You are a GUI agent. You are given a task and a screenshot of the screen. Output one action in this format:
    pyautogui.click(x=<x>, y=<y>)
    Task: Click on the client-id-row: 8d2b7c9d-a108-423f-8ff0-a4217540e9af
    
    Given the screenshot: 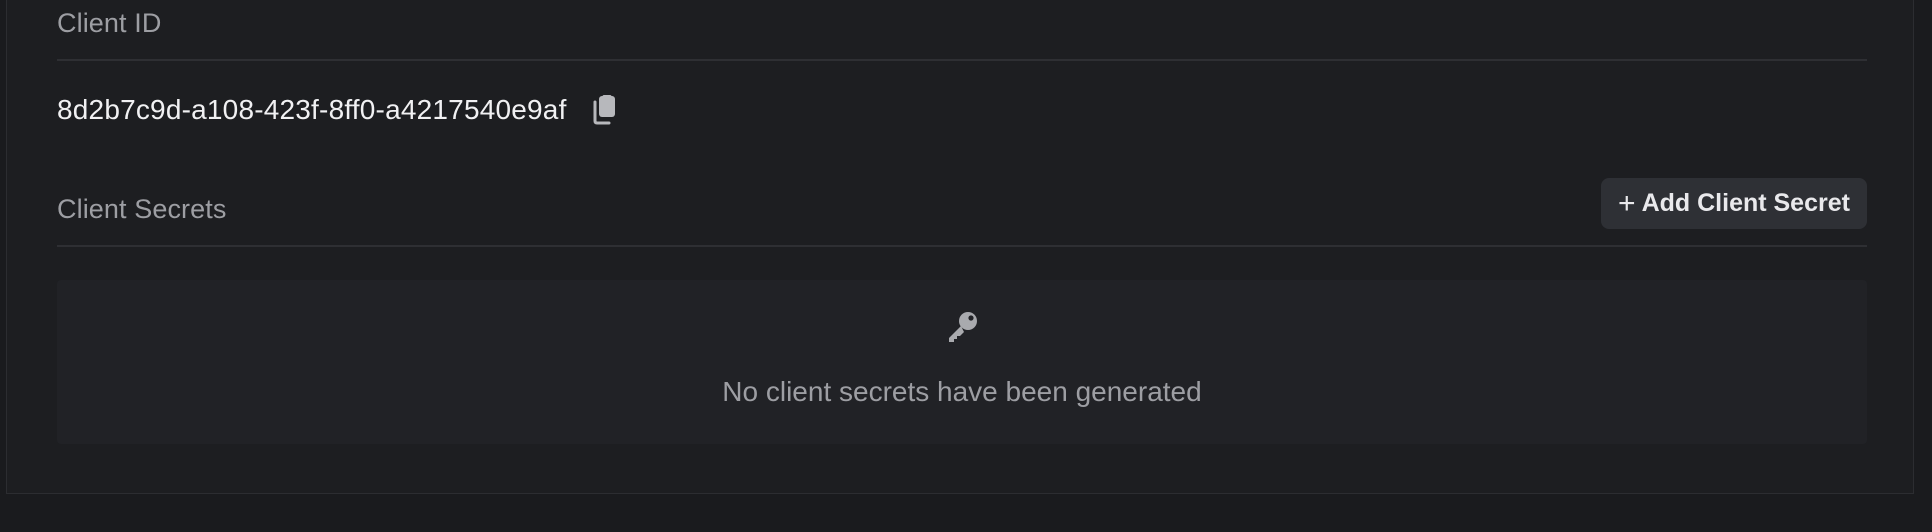 What is the action you would take?
    pyautogui.click(x=338, y=110)
    